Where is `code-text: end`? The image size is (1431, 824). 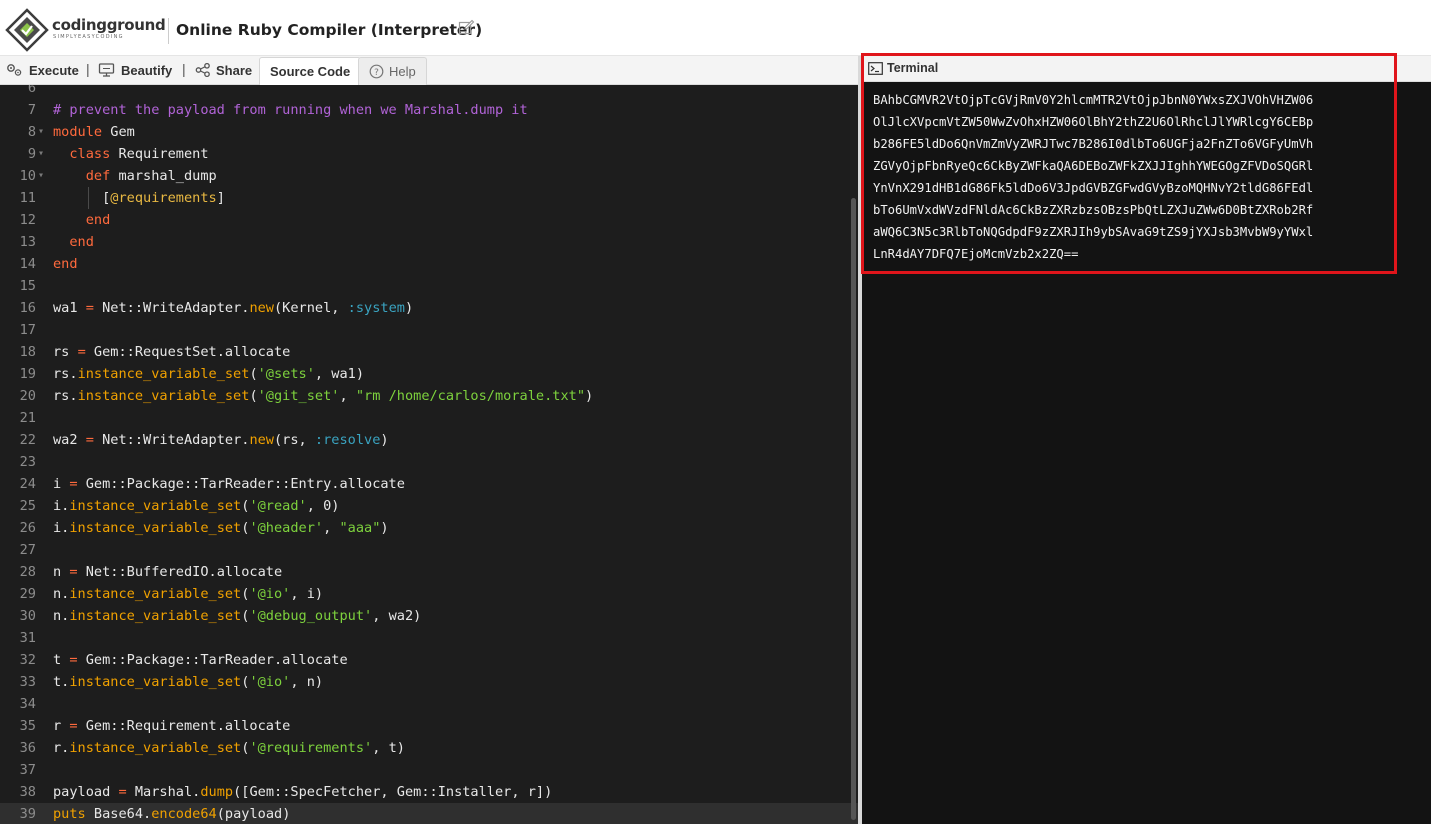 code-text: end is located at coordinates (73, 242).